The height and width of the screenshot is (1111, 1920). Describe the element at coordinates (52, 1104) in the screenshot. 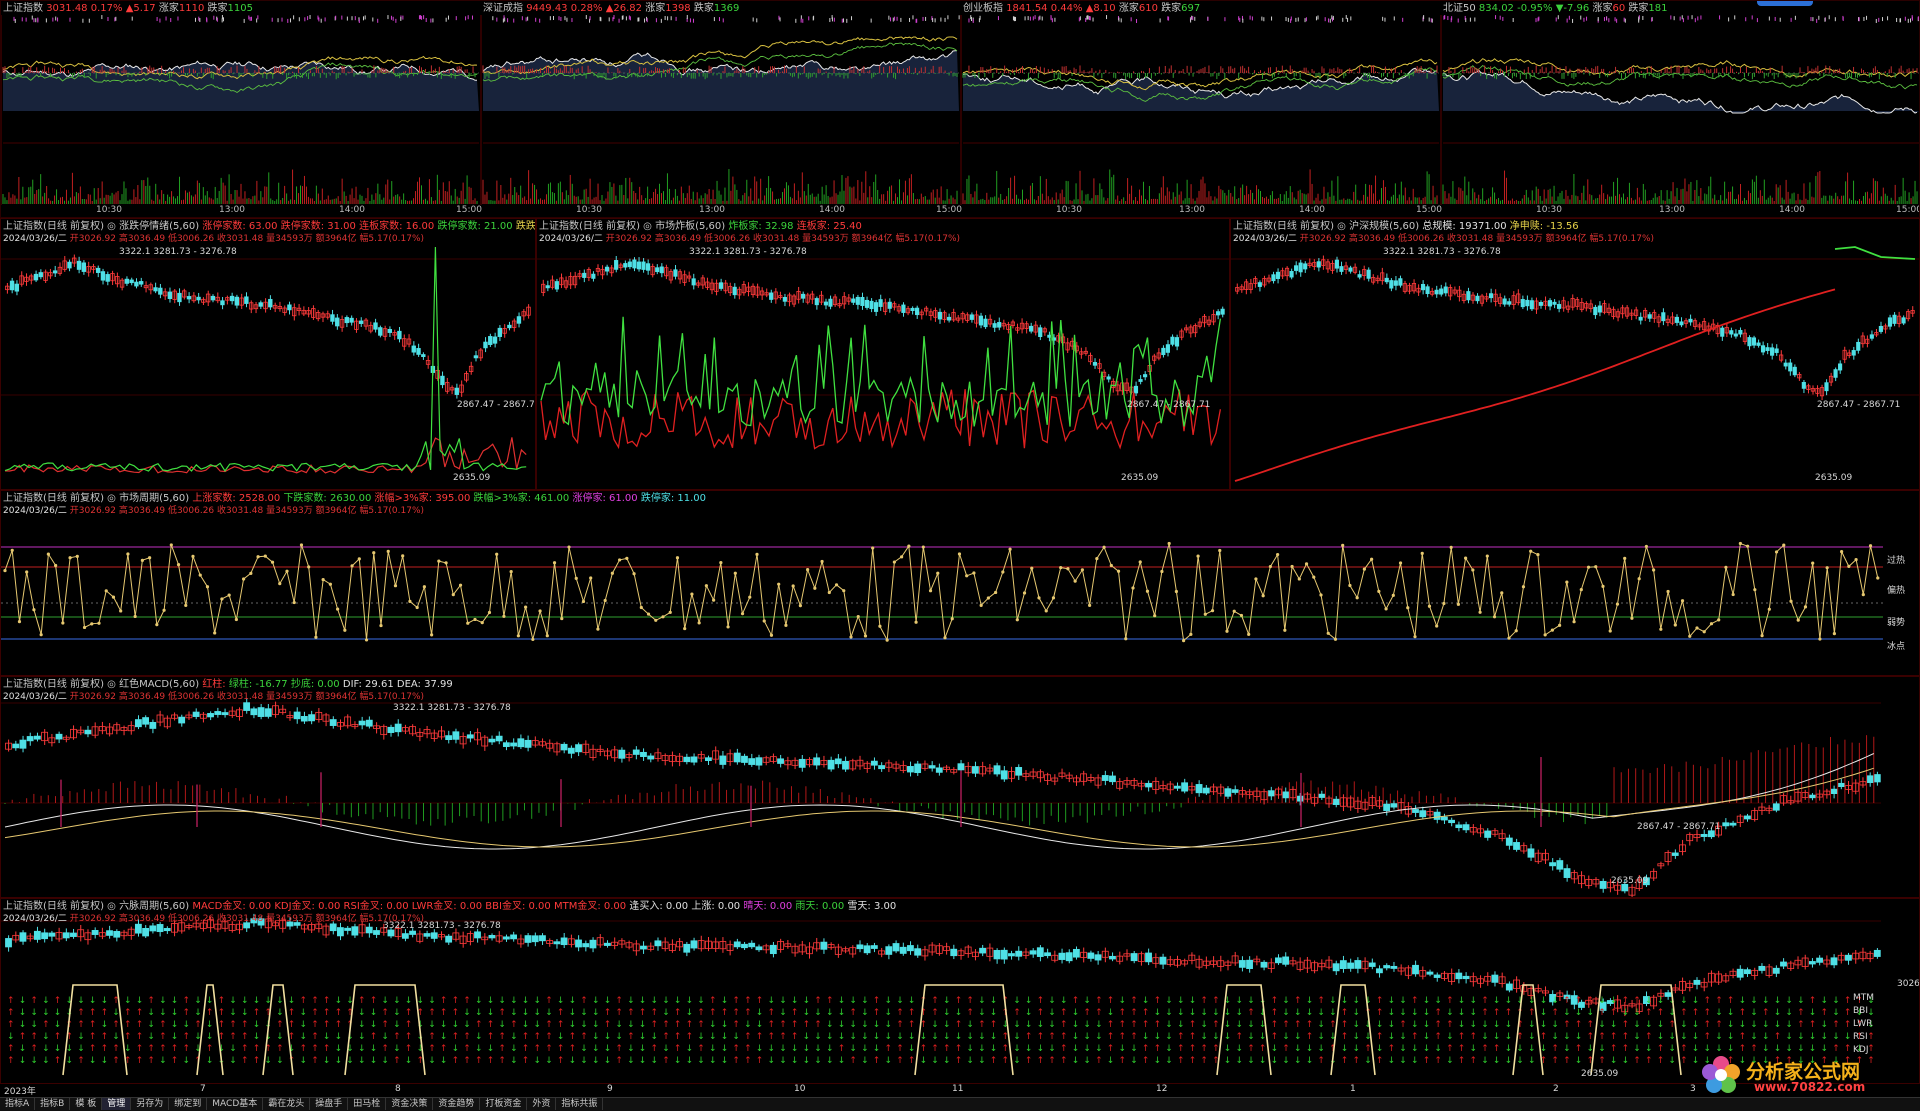

I see `toolbar-item-indicator-b: 指标B` at that location.